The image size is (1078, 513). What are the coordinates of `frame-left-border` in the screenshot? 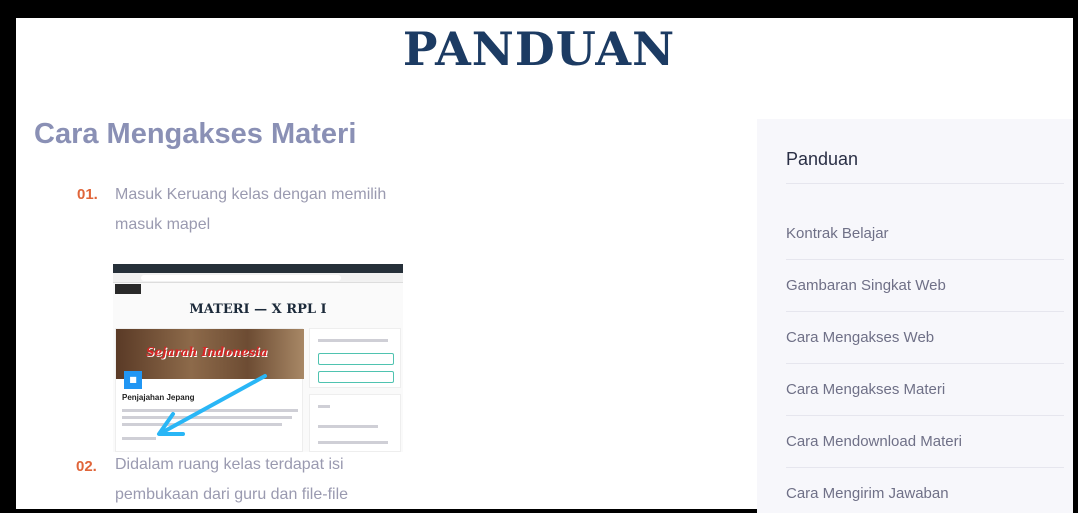 It's located at (8, 256).